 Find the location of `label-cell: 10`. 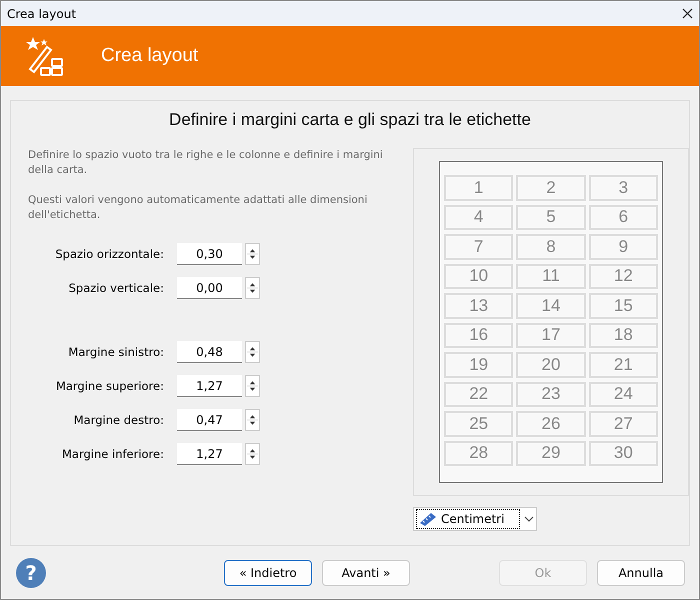

label-cell: 10 is located at coordinates (479, 276).